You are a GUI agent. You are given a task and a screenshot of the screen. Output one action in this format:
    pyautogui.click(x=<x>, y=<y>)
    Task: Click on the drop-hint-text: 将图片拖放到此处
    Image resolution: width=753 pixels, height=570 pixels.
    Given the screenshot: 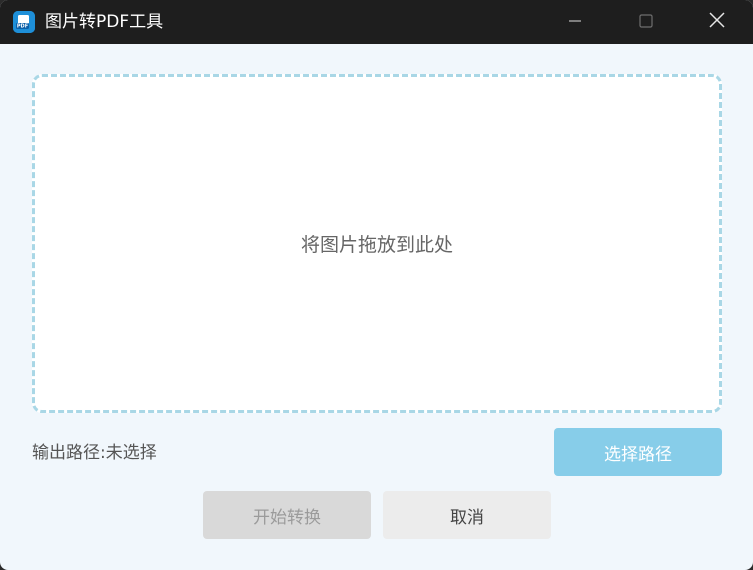 What is the action you would take?
    pyautogui.click(x=376, y=245)
    